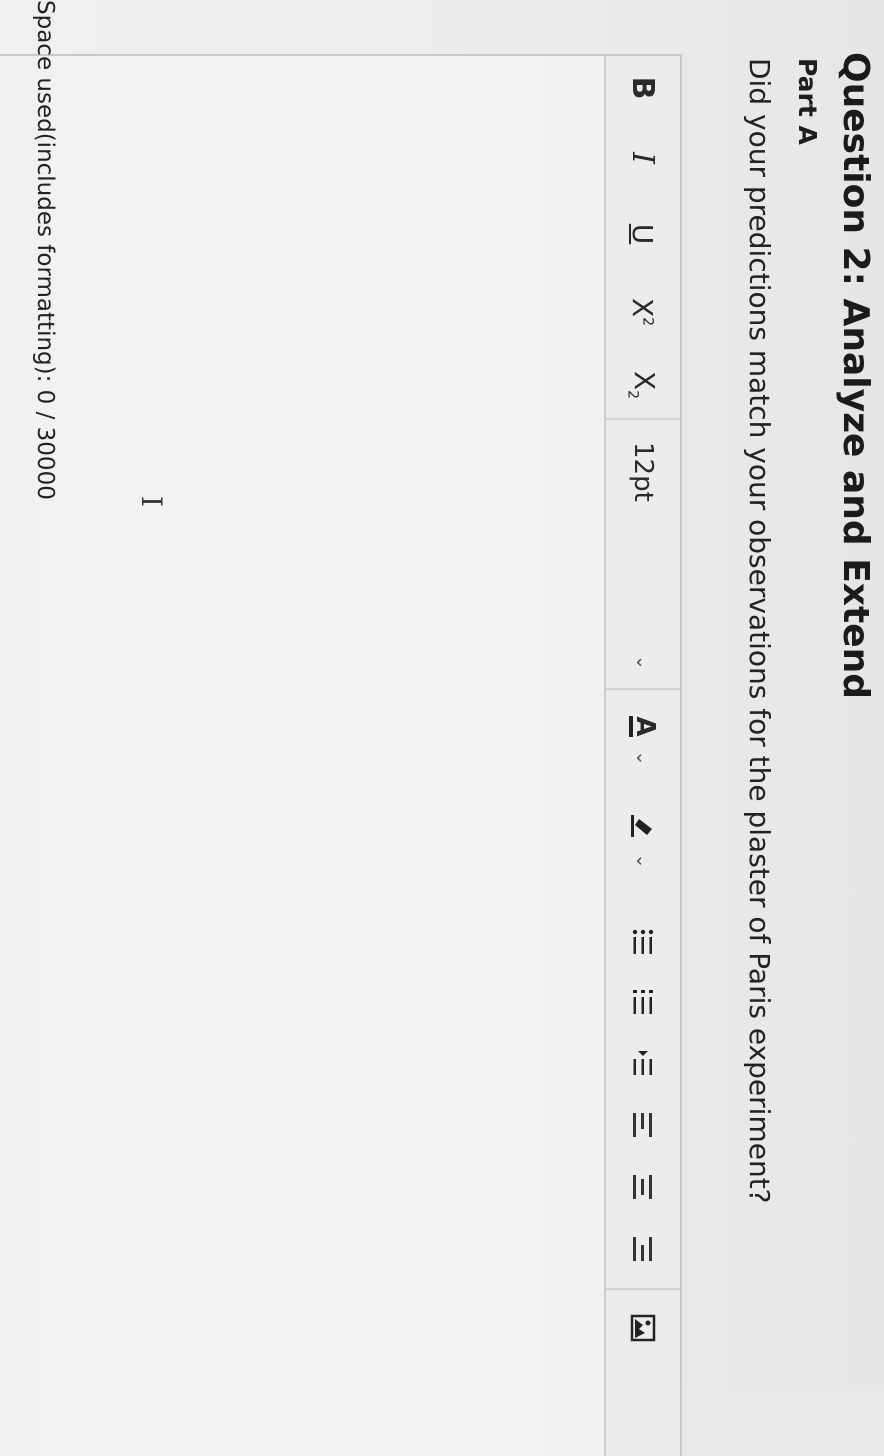 The image size is (884, 1456). I want to click on superscript-button: X2, so click(643, 312).